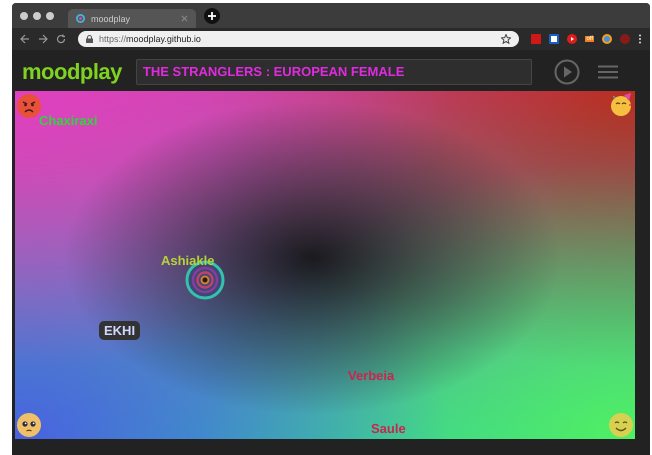 The image size is (652, 455). What do you see at coordinates (119, 330) in the screenshot?
I see `region-badge: EKHI` at bounding box center [119, 330].